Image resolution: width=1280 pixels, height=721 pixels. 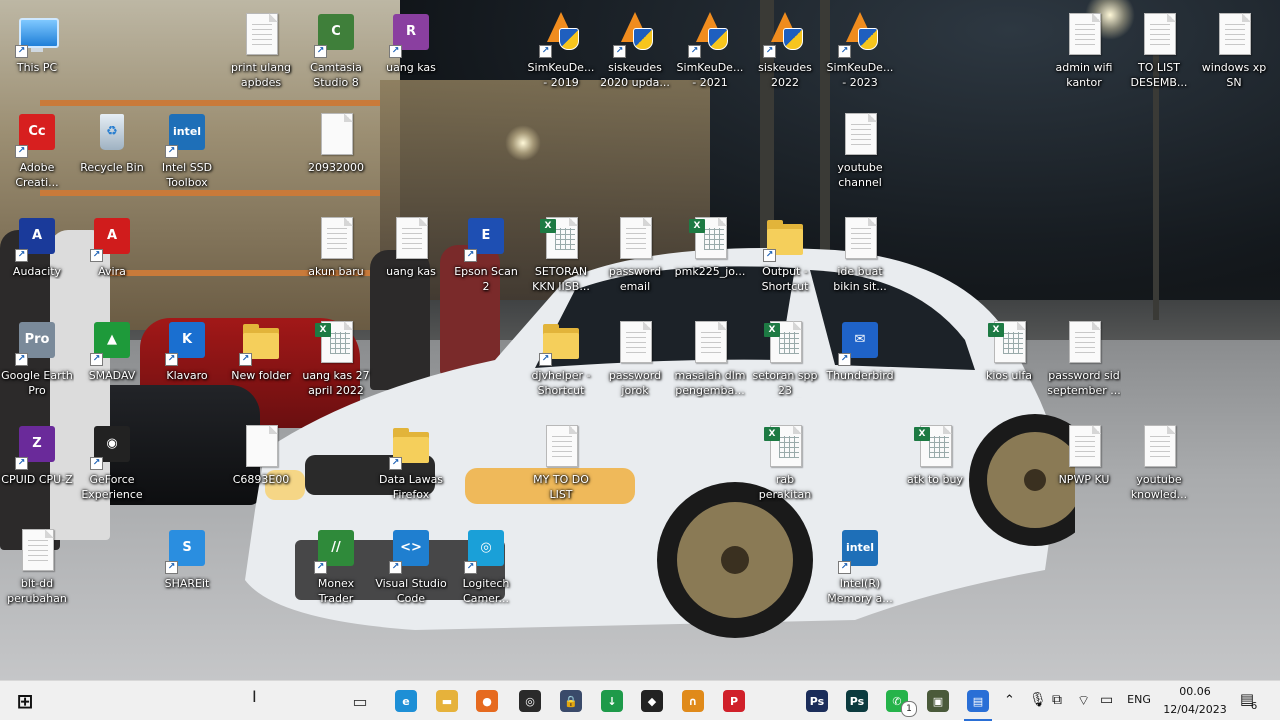 I want to click on clock-time: 00.06, so click(x=1195, y=691).